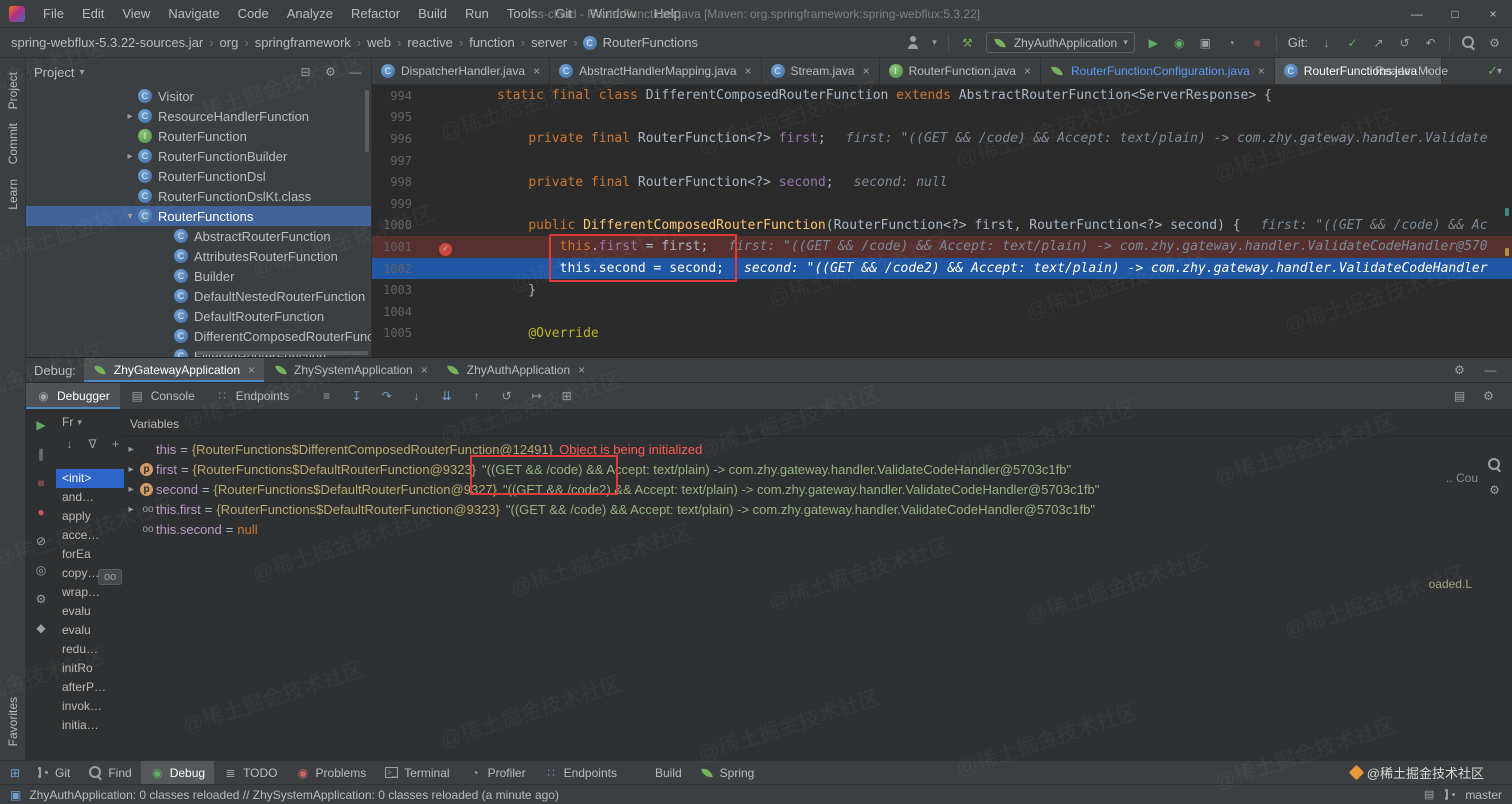 This screenshot has height=804, width=1512. Describe the element at coordinates (41, 598) in the screenshot. I see `debug-settings-icon: ⚙` at that location.